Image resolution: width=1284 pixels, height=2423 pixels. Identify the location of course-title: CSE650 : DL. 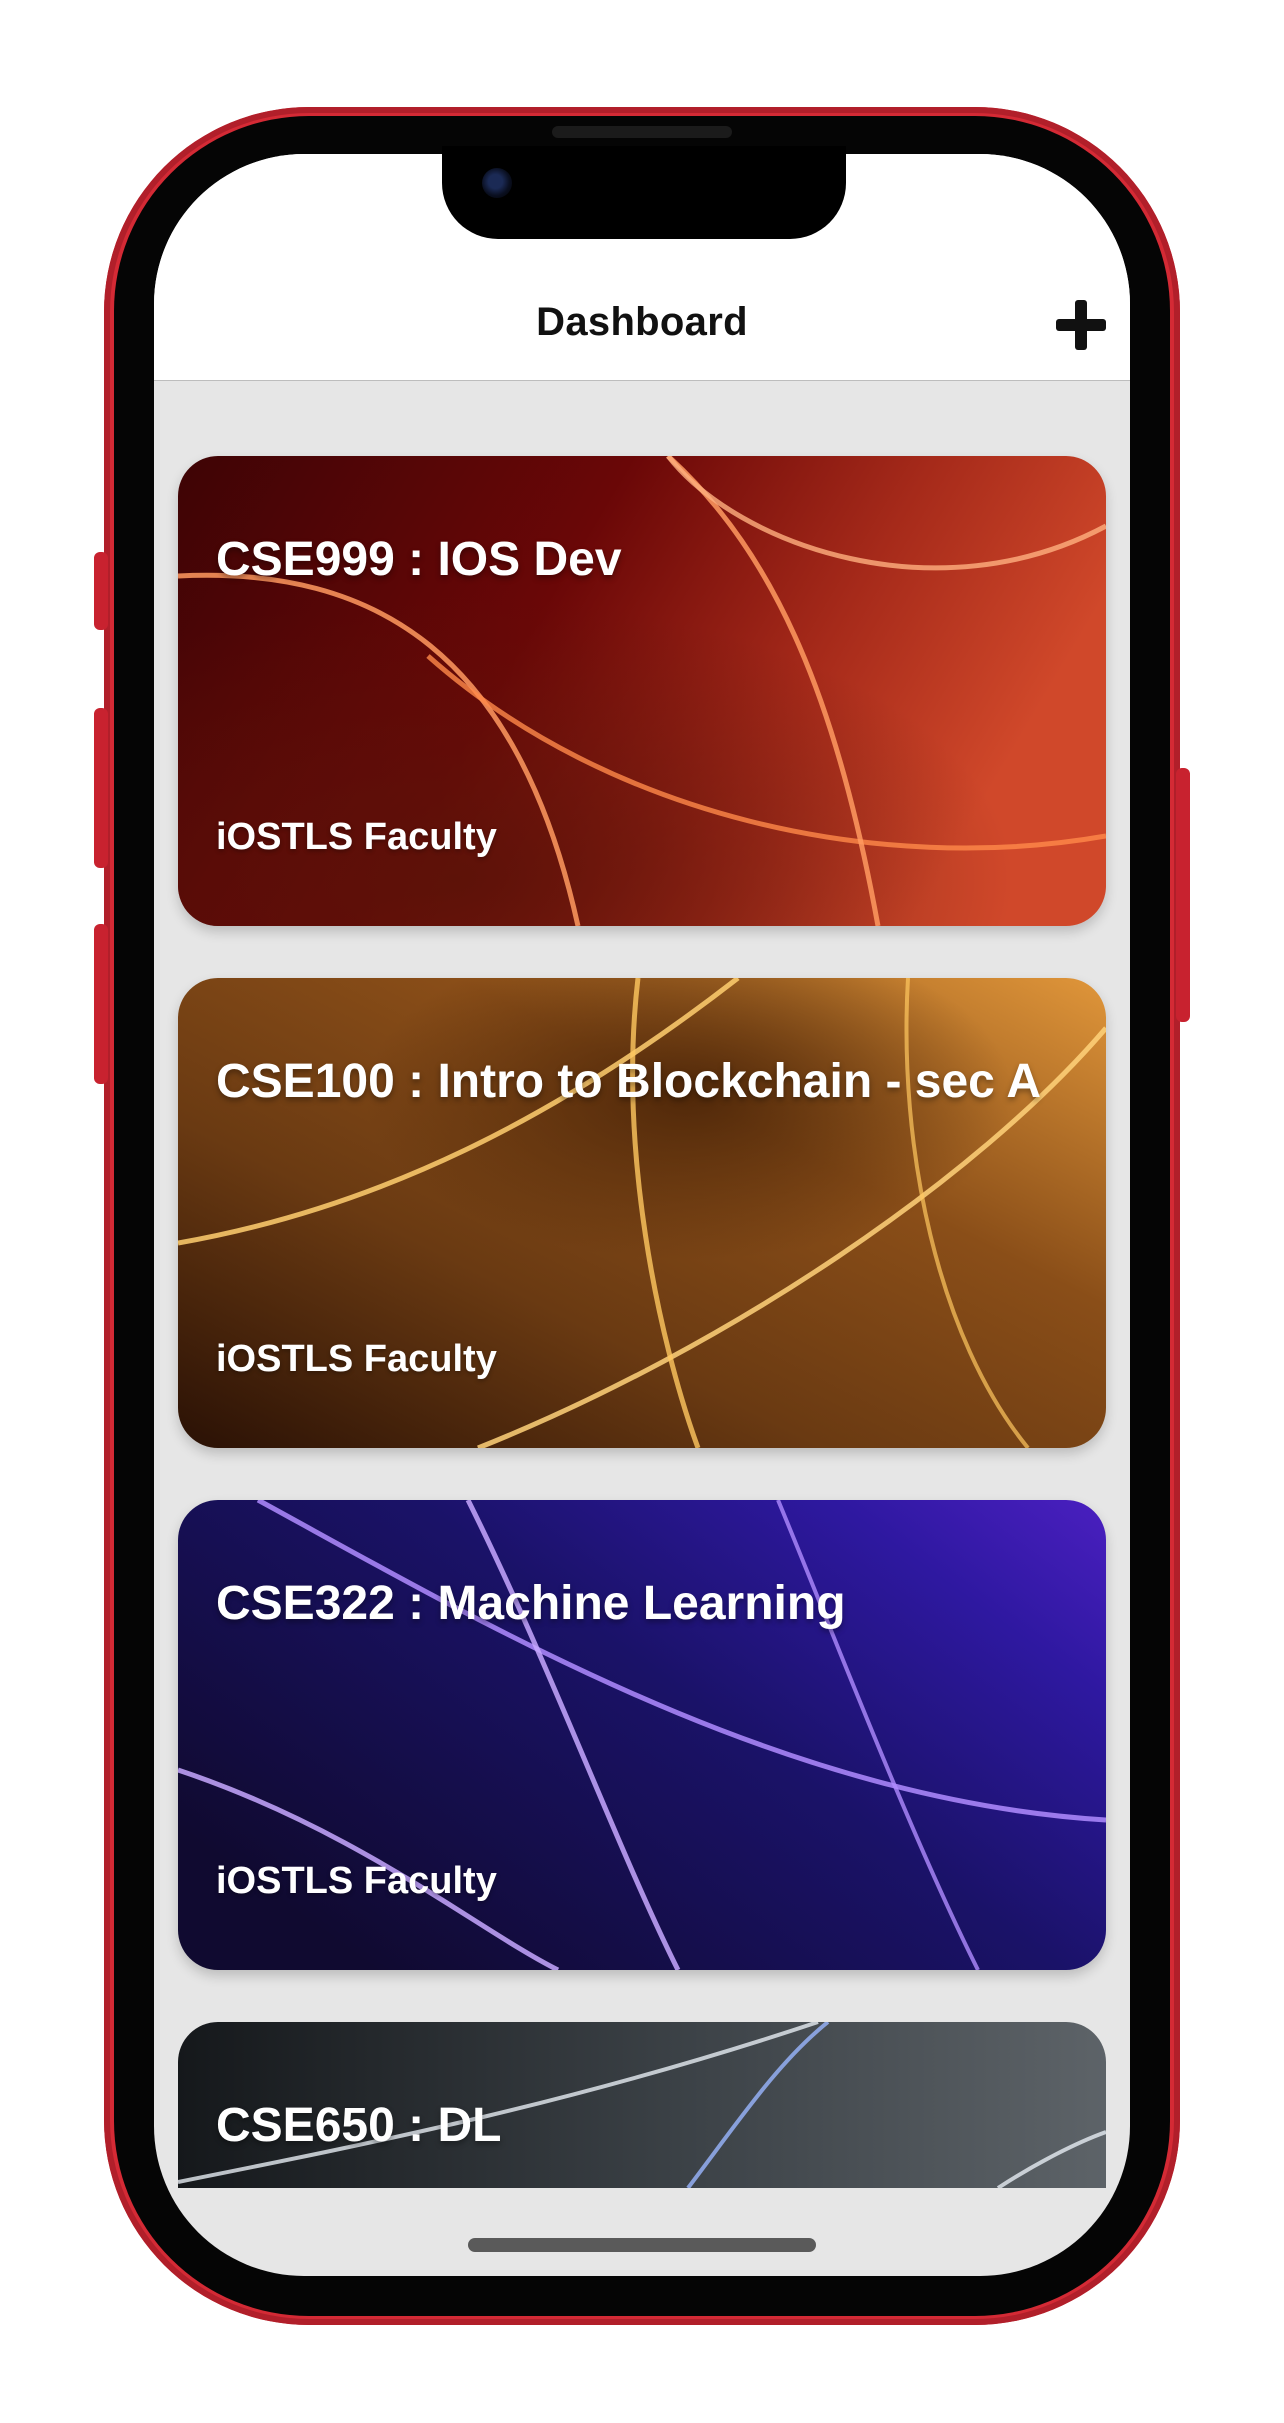
(359, 2125).